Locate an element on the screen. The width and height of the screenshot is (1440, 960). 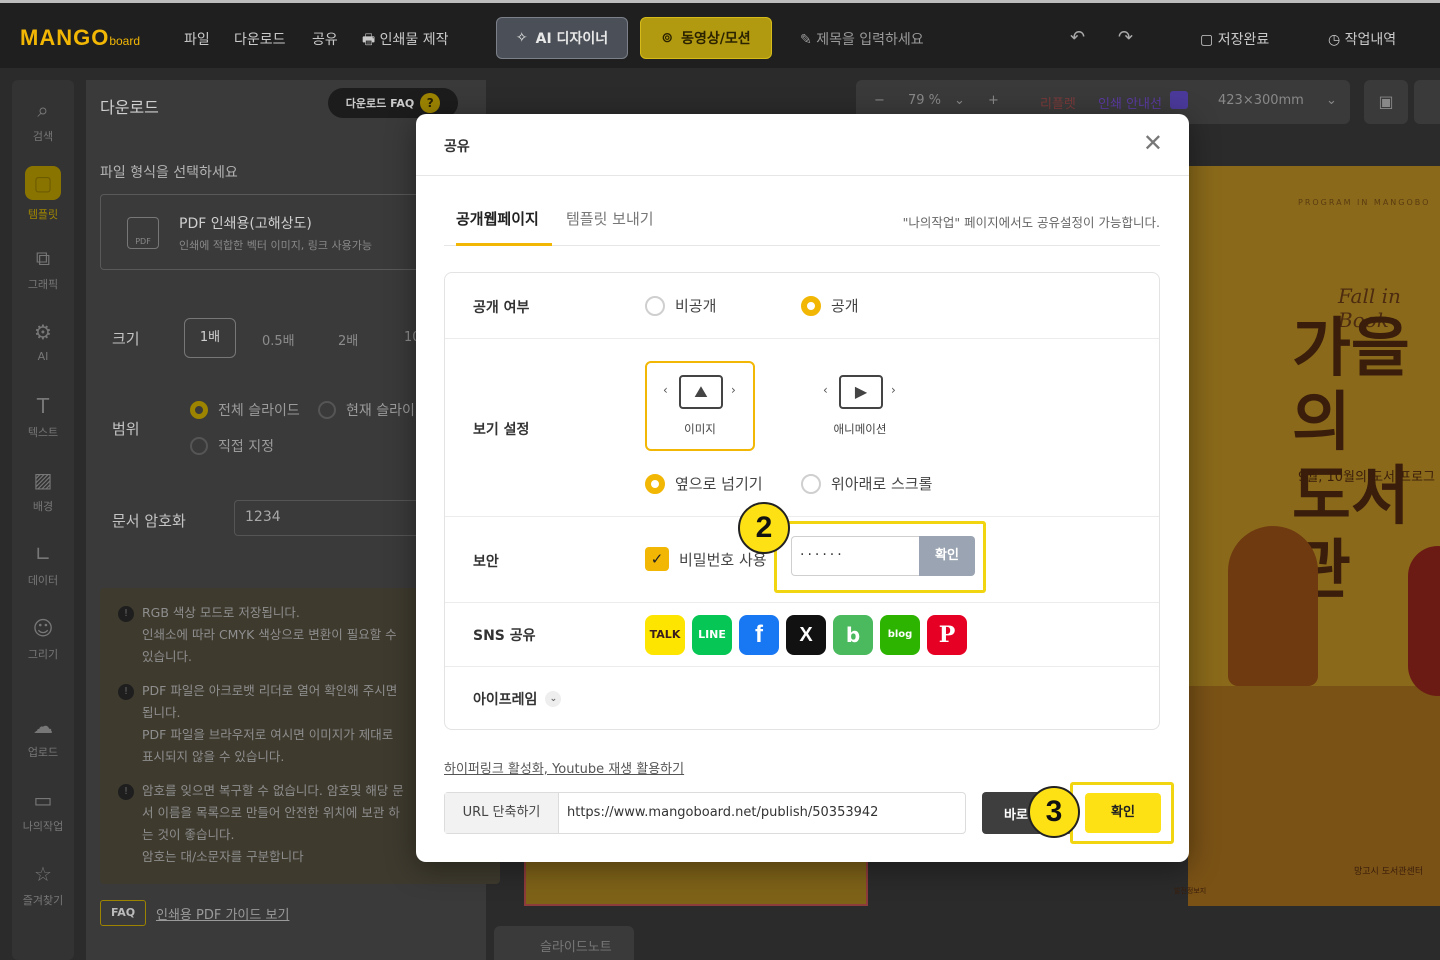
scroll-horizontal-label: 옆으로 넘기기 is located at coordinates (719, 484).